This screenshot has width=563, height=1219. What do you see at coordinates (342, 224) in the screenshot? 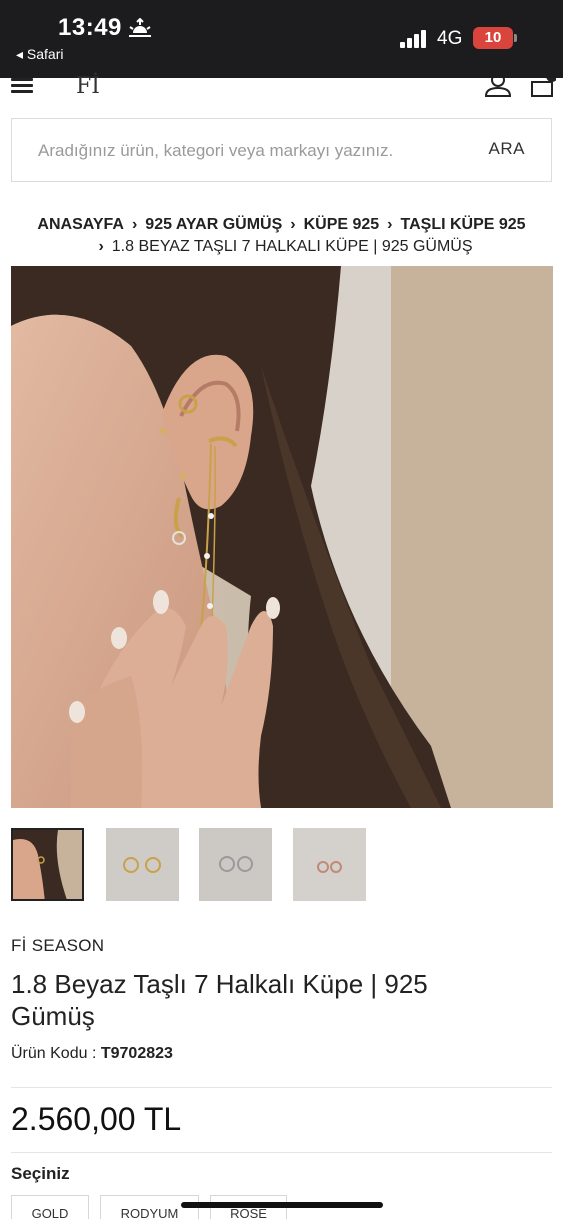
I see `breadcrumb-earrings: KÜPE 925` at bounding box center [342, 224].